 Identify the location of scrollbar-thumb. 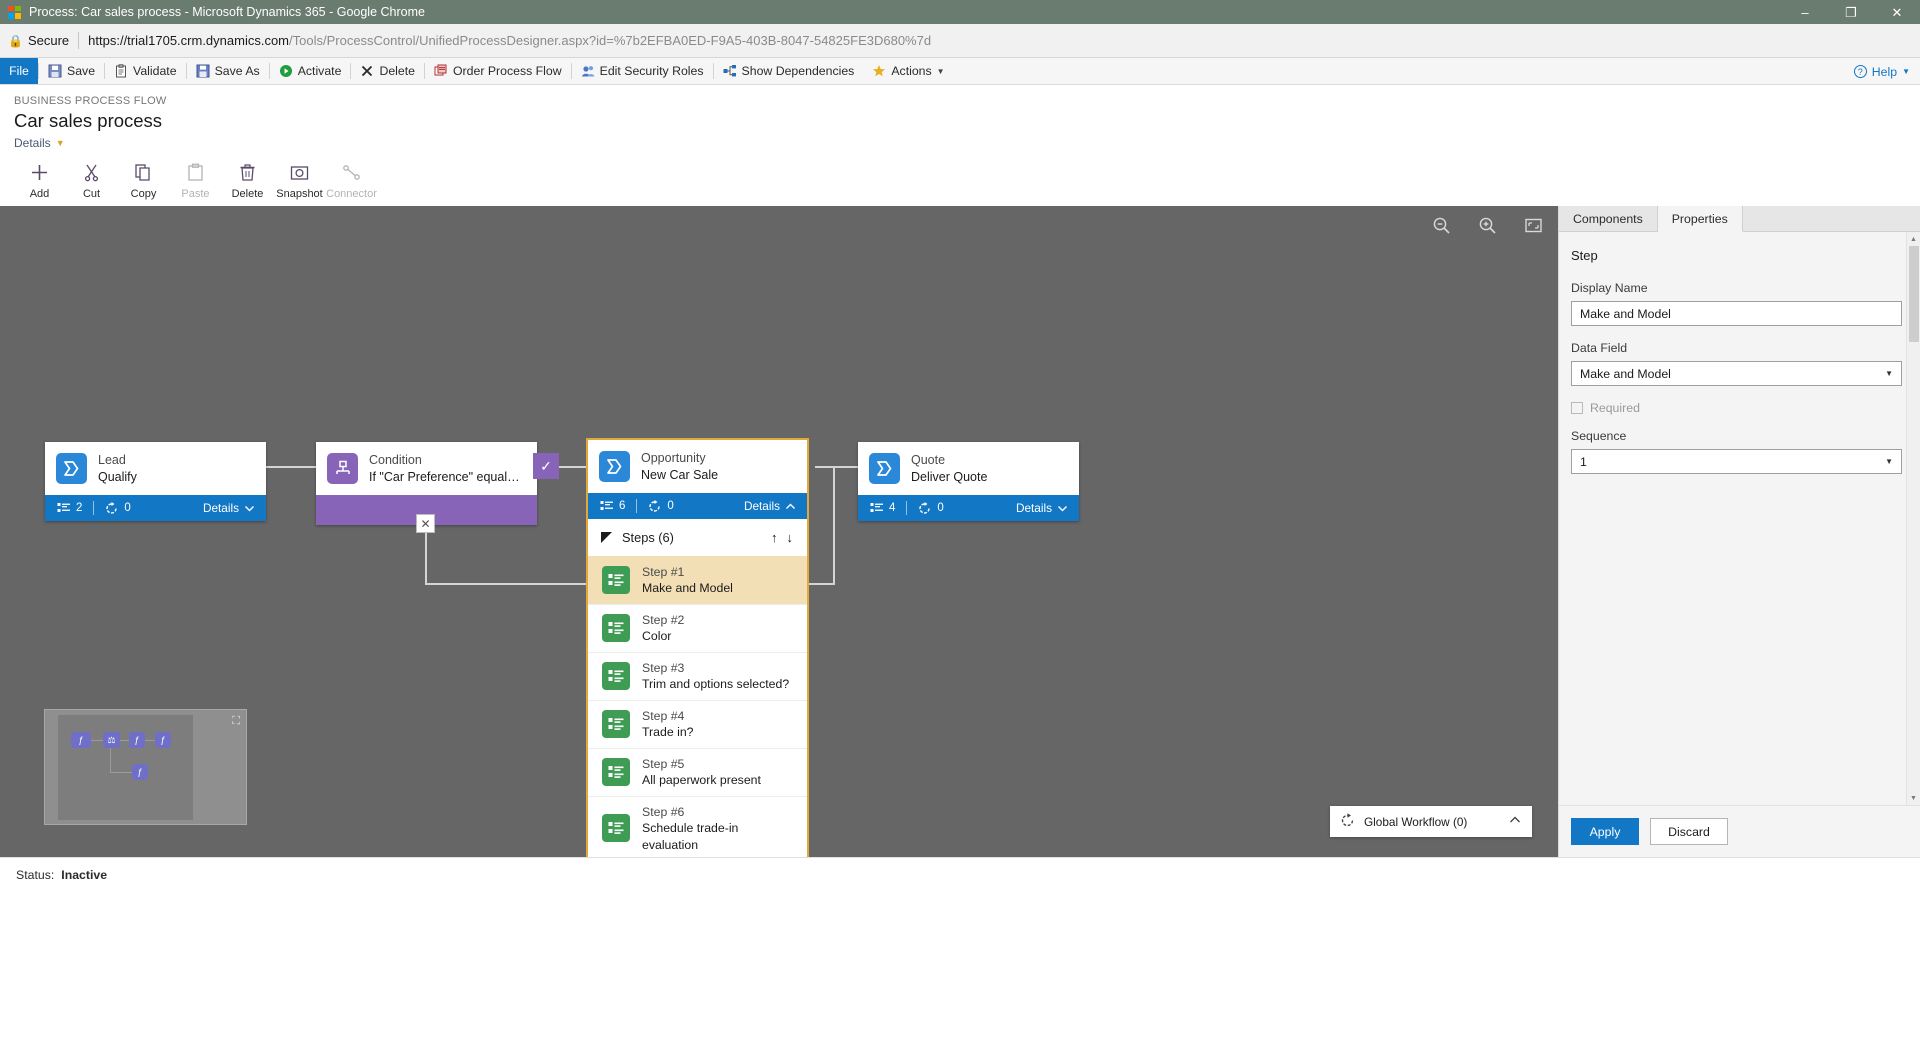
(1914, 294).